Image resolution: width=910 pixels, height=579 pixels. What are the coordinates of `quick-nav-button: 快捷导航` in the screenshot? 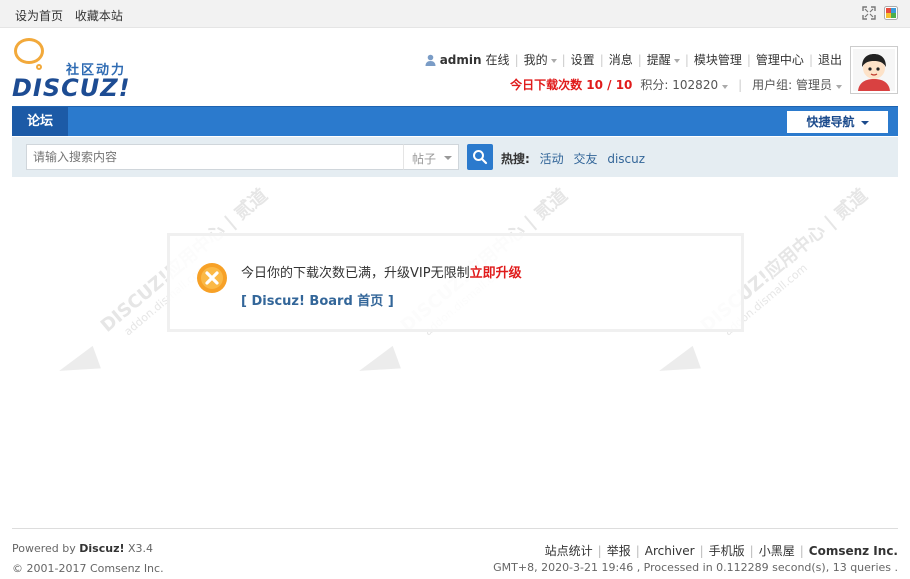 It's located at (837, 122).